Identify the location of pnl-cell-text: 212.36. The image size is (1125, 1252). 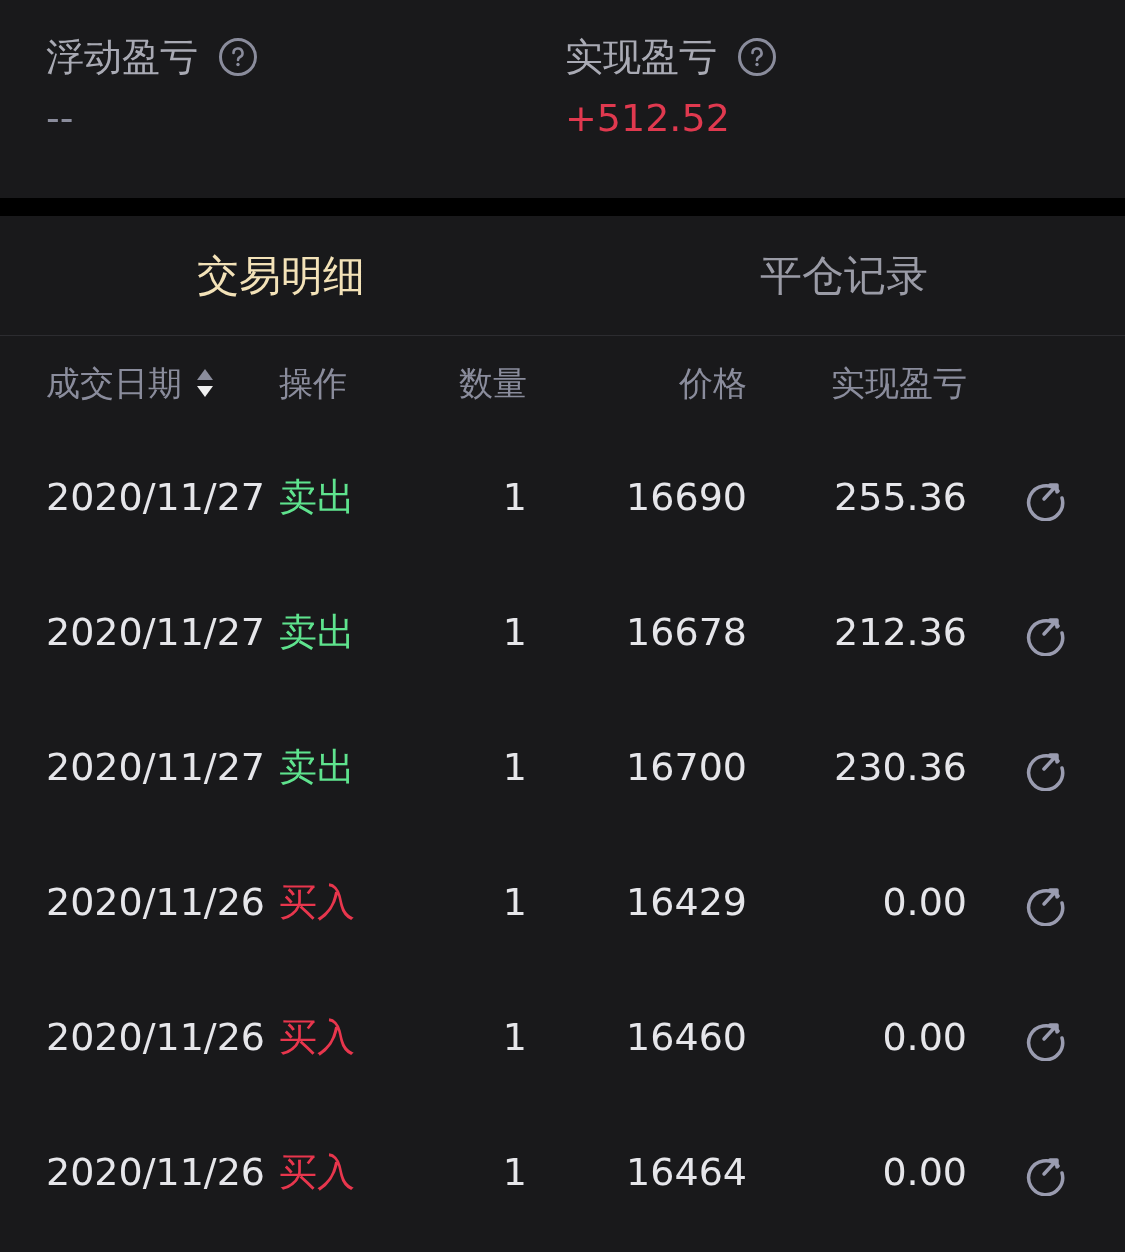
(900, 632).